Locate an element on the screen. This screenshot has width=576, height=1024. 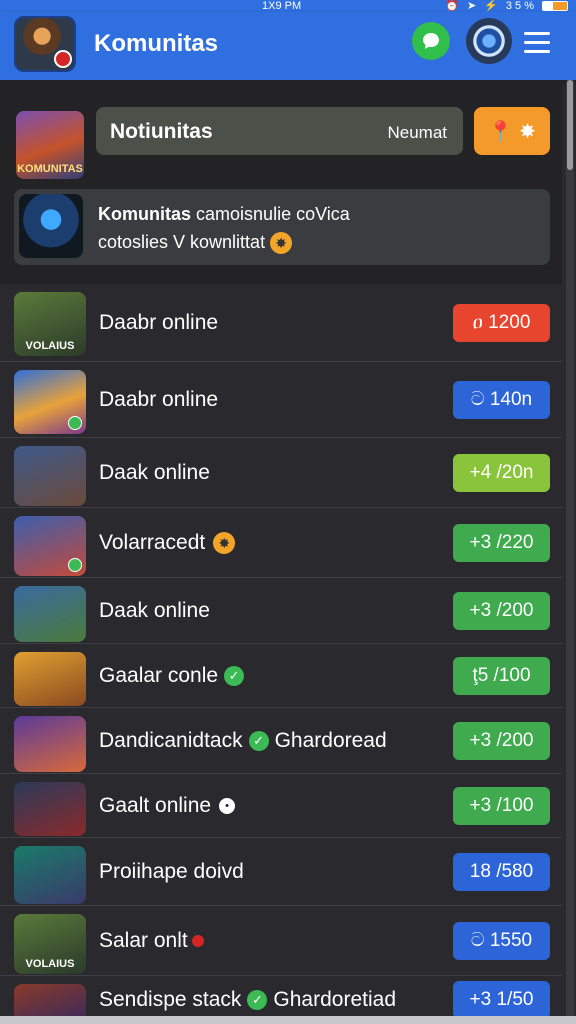
status-time: 1X9 PM is located at coordinates (282, 6).